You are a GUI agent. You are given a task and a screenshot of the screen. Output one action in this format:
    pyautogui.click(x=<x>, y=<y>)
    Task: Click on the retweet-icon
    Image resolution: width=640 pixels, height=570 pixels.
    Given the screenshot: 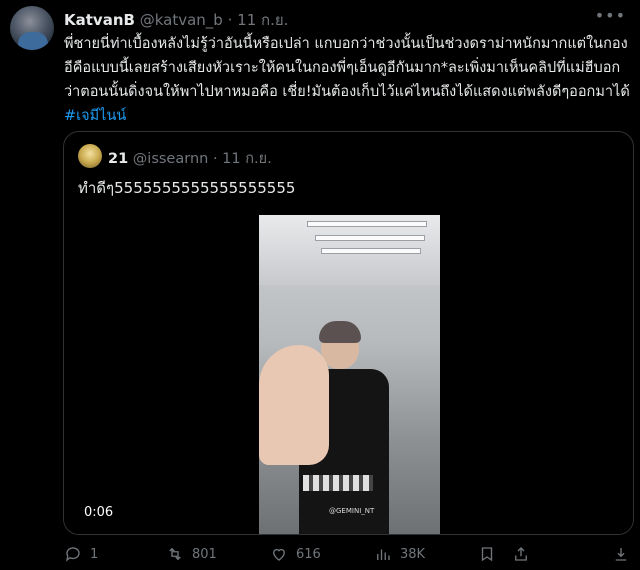 What is the action you would take?
    pyautogui.click(x=175, y=554)
    